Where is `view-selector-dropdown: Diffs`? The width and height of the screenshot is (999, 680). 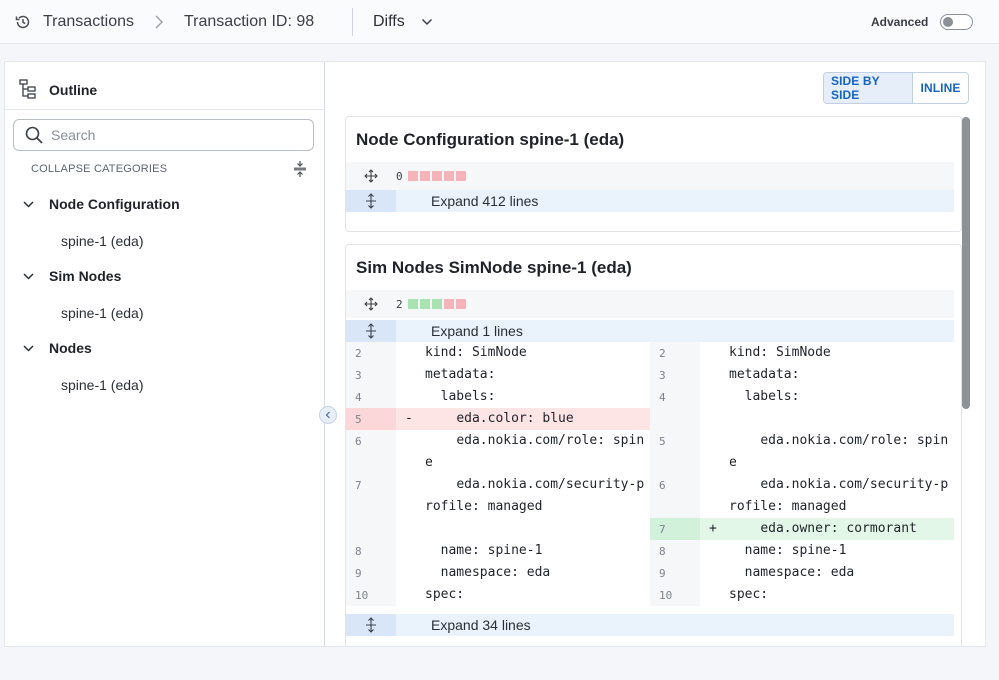
view-selector-dropdown: Diffs is located at coordinates (403, 22).